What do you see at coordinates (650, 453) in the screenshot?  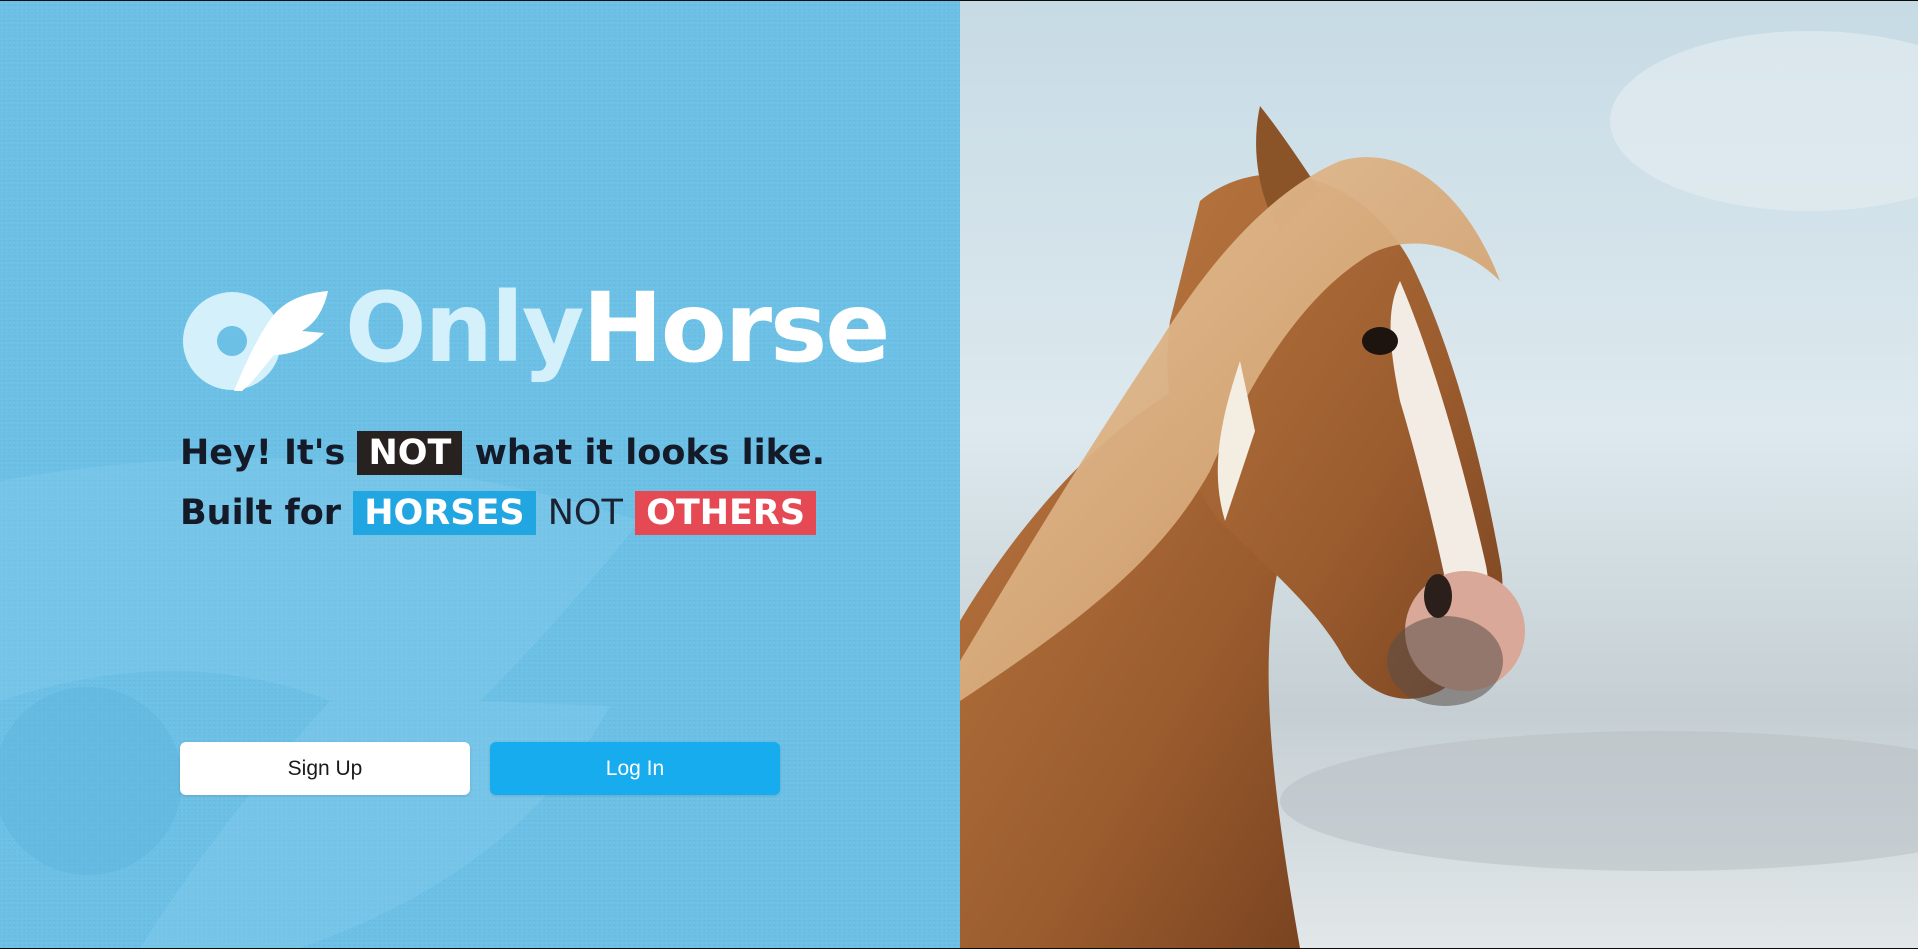 I see `tagline-1-suffix: what it looks like.` at bounding box center [650, 453].